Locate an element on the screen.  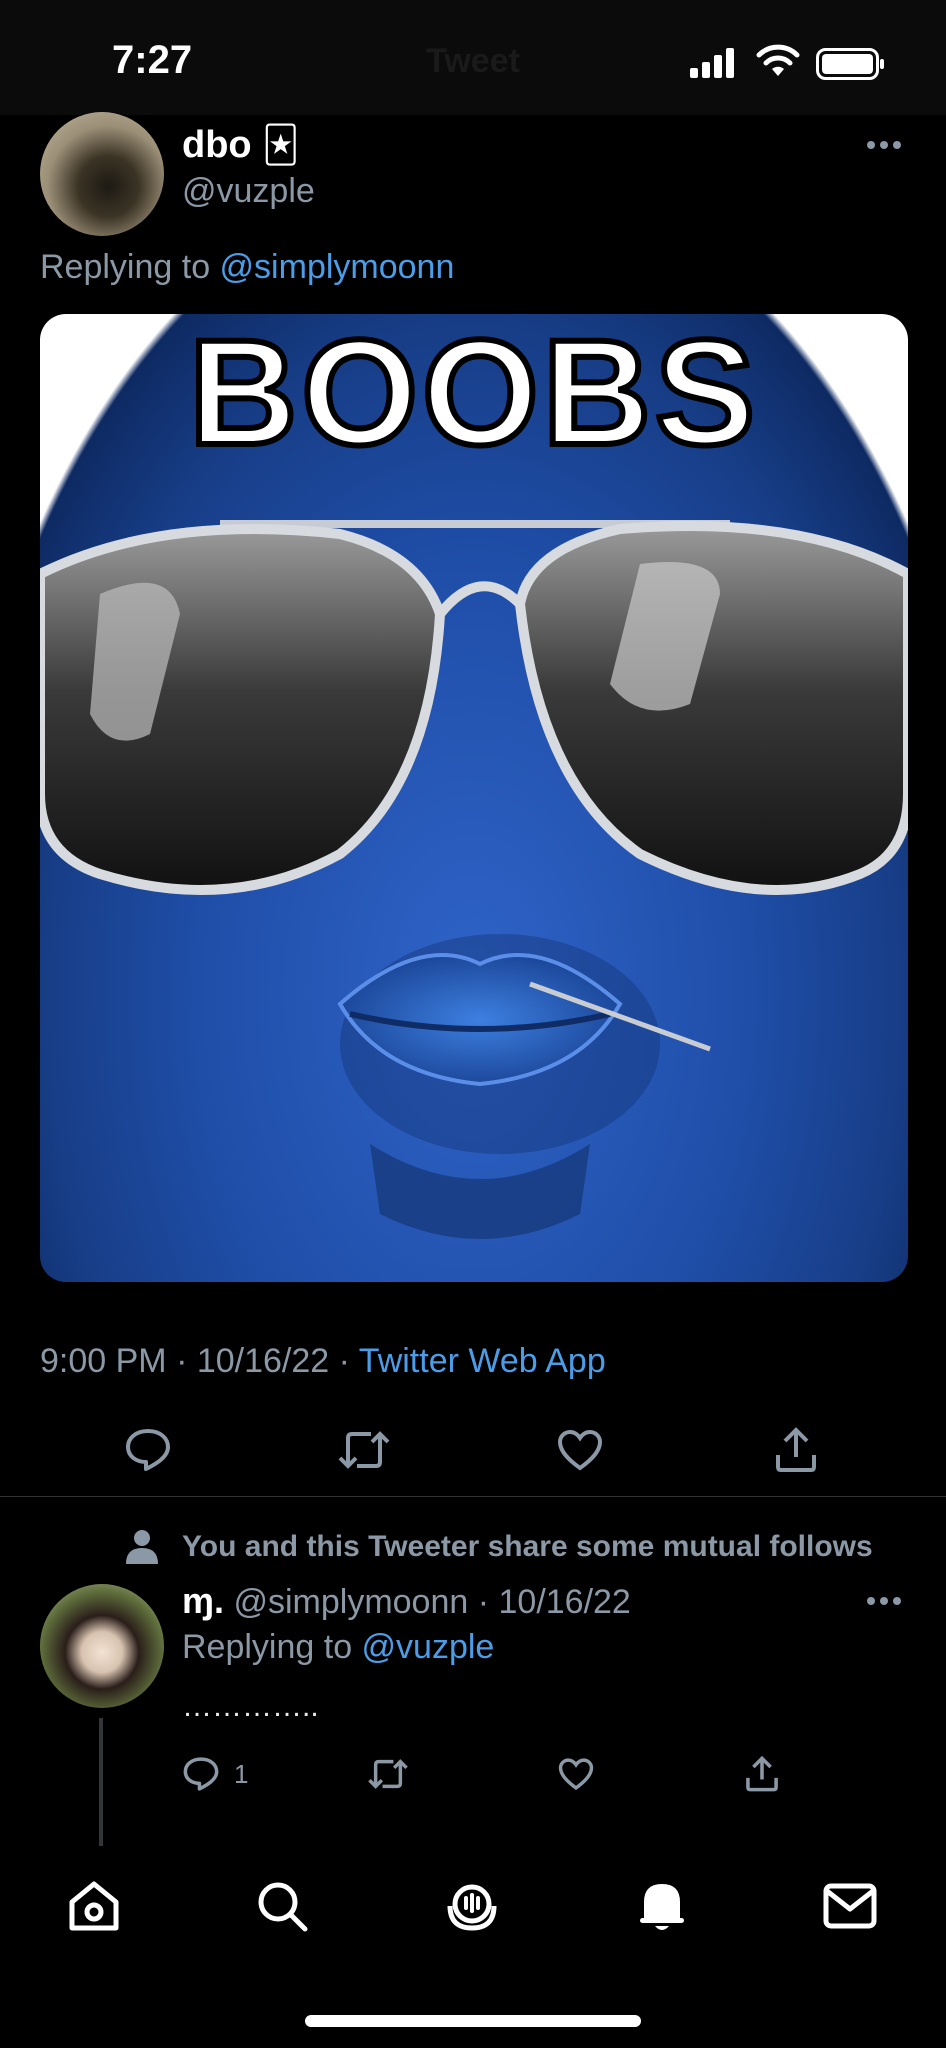
reply-retweet-button is located at coordinates (388, 1774).